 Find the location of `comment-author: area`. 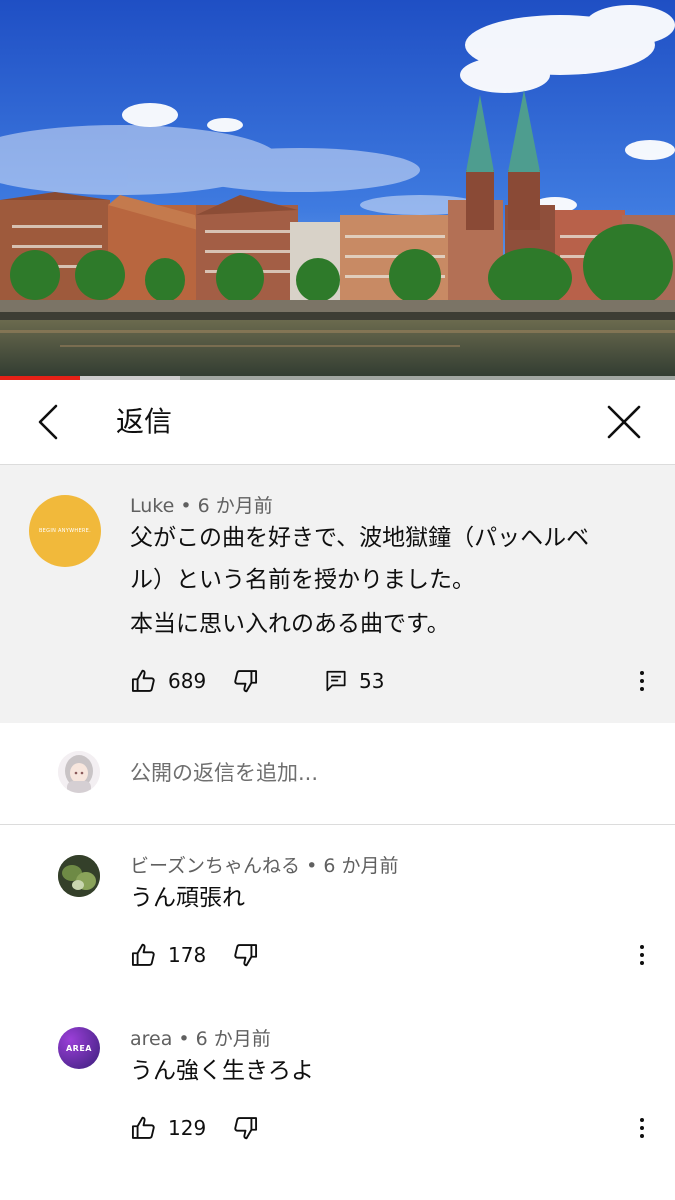

comment-author: area is located at coordinates (151, 1039).